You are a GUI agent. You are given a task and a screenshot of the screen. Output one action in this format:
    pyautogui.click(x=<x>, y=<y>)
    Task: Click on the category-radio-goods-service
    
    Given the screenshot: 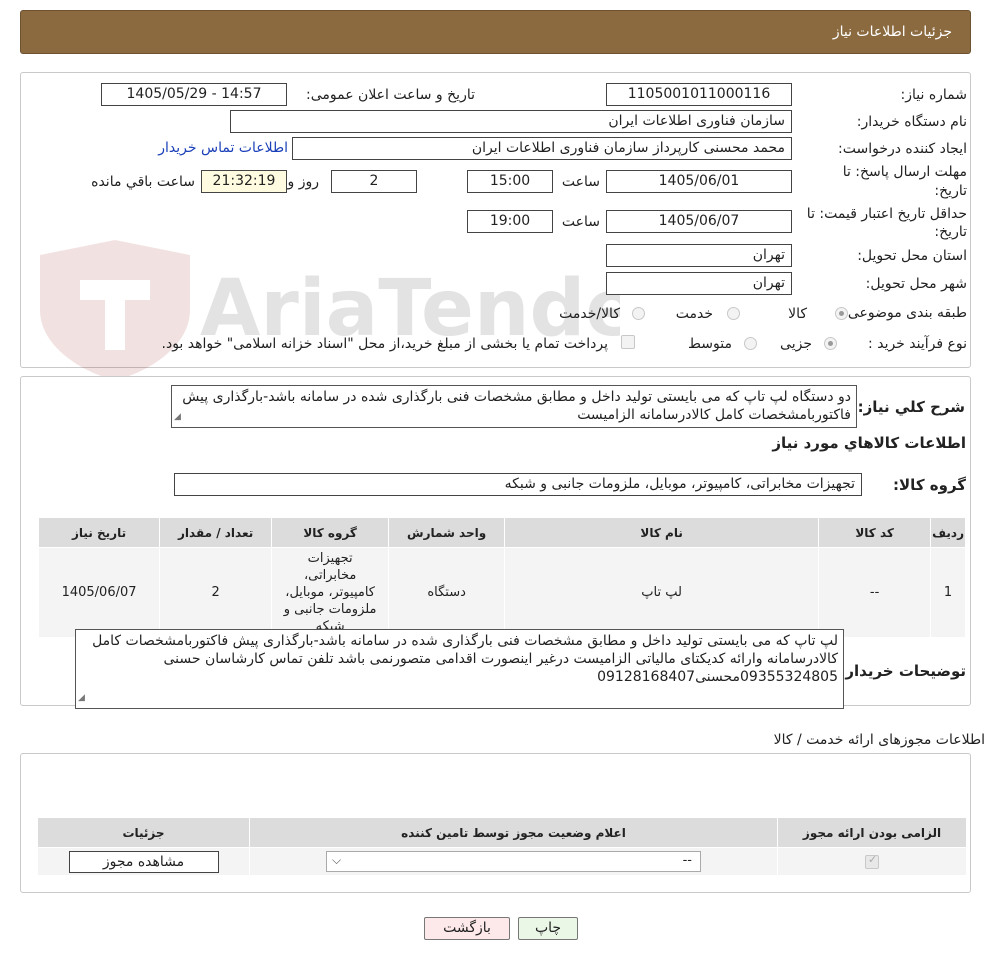 What is the action you would take?
    pyautogui.click(x=638, y=313)
    